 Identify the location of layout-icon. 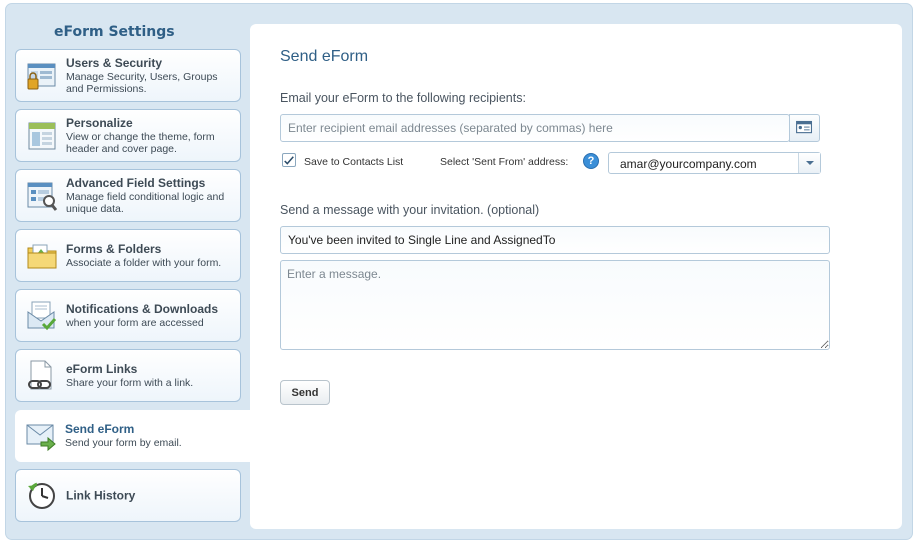
(42, 135).